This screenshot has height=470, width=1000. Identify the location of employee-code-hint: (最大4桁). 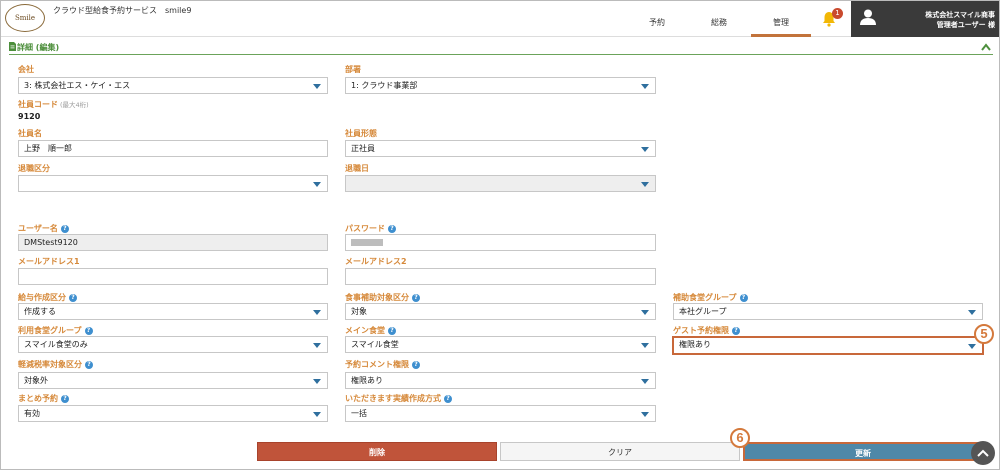
(74, 105).